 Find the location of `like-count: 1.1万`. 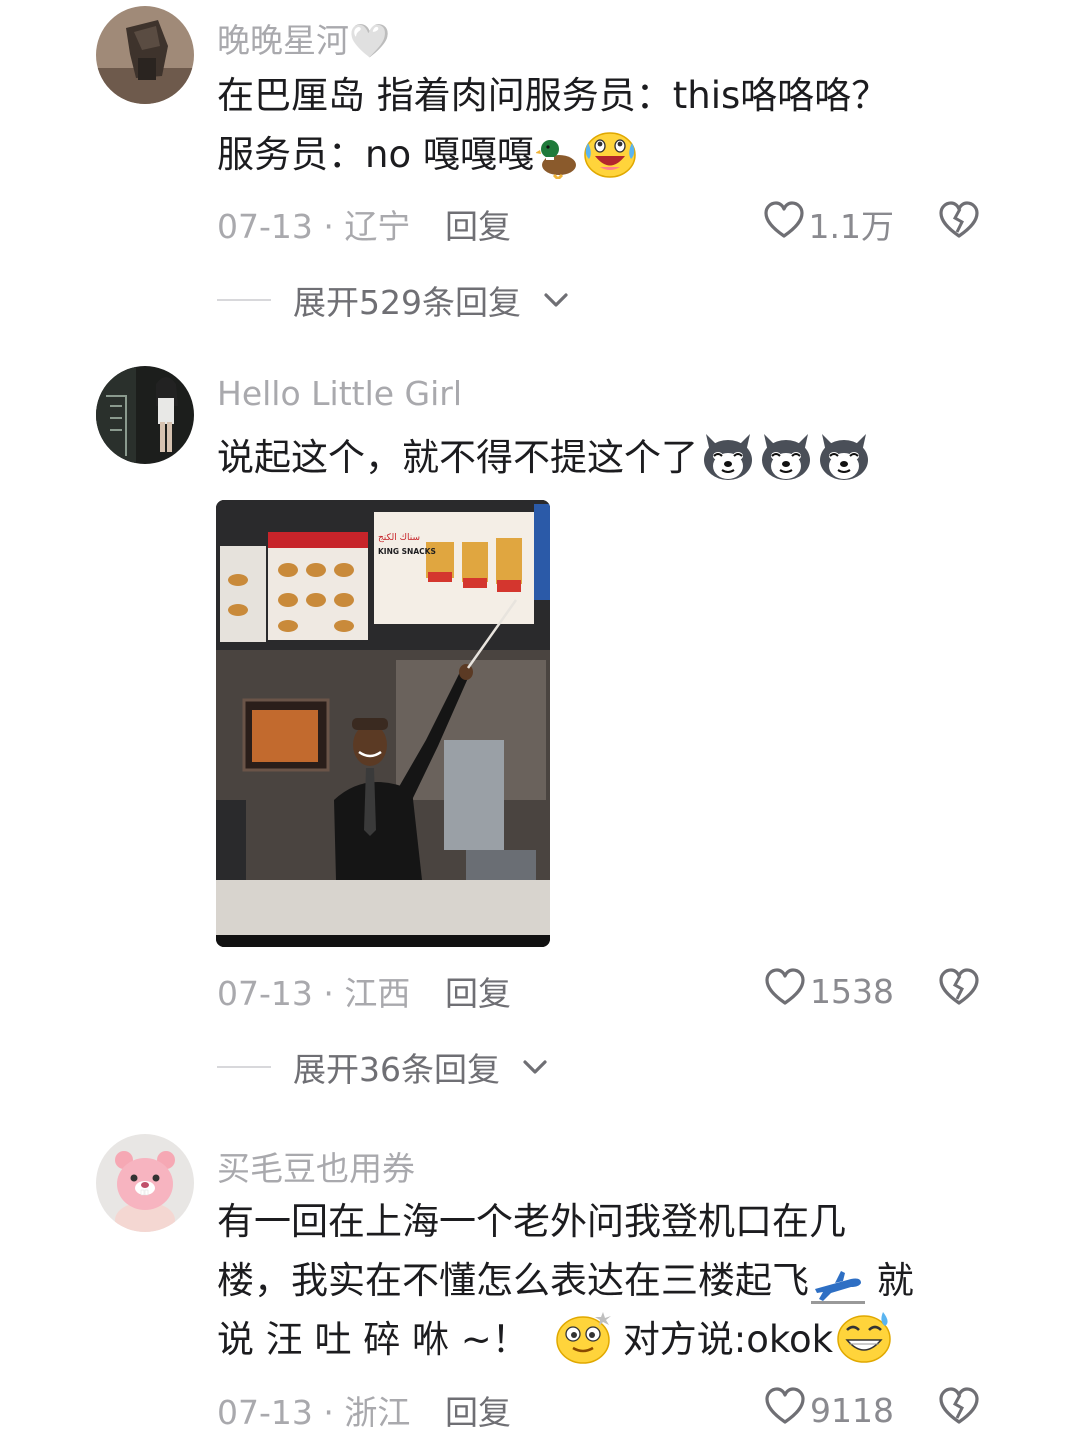

like-count: 1.1万 is located at coordinates (851, 226).